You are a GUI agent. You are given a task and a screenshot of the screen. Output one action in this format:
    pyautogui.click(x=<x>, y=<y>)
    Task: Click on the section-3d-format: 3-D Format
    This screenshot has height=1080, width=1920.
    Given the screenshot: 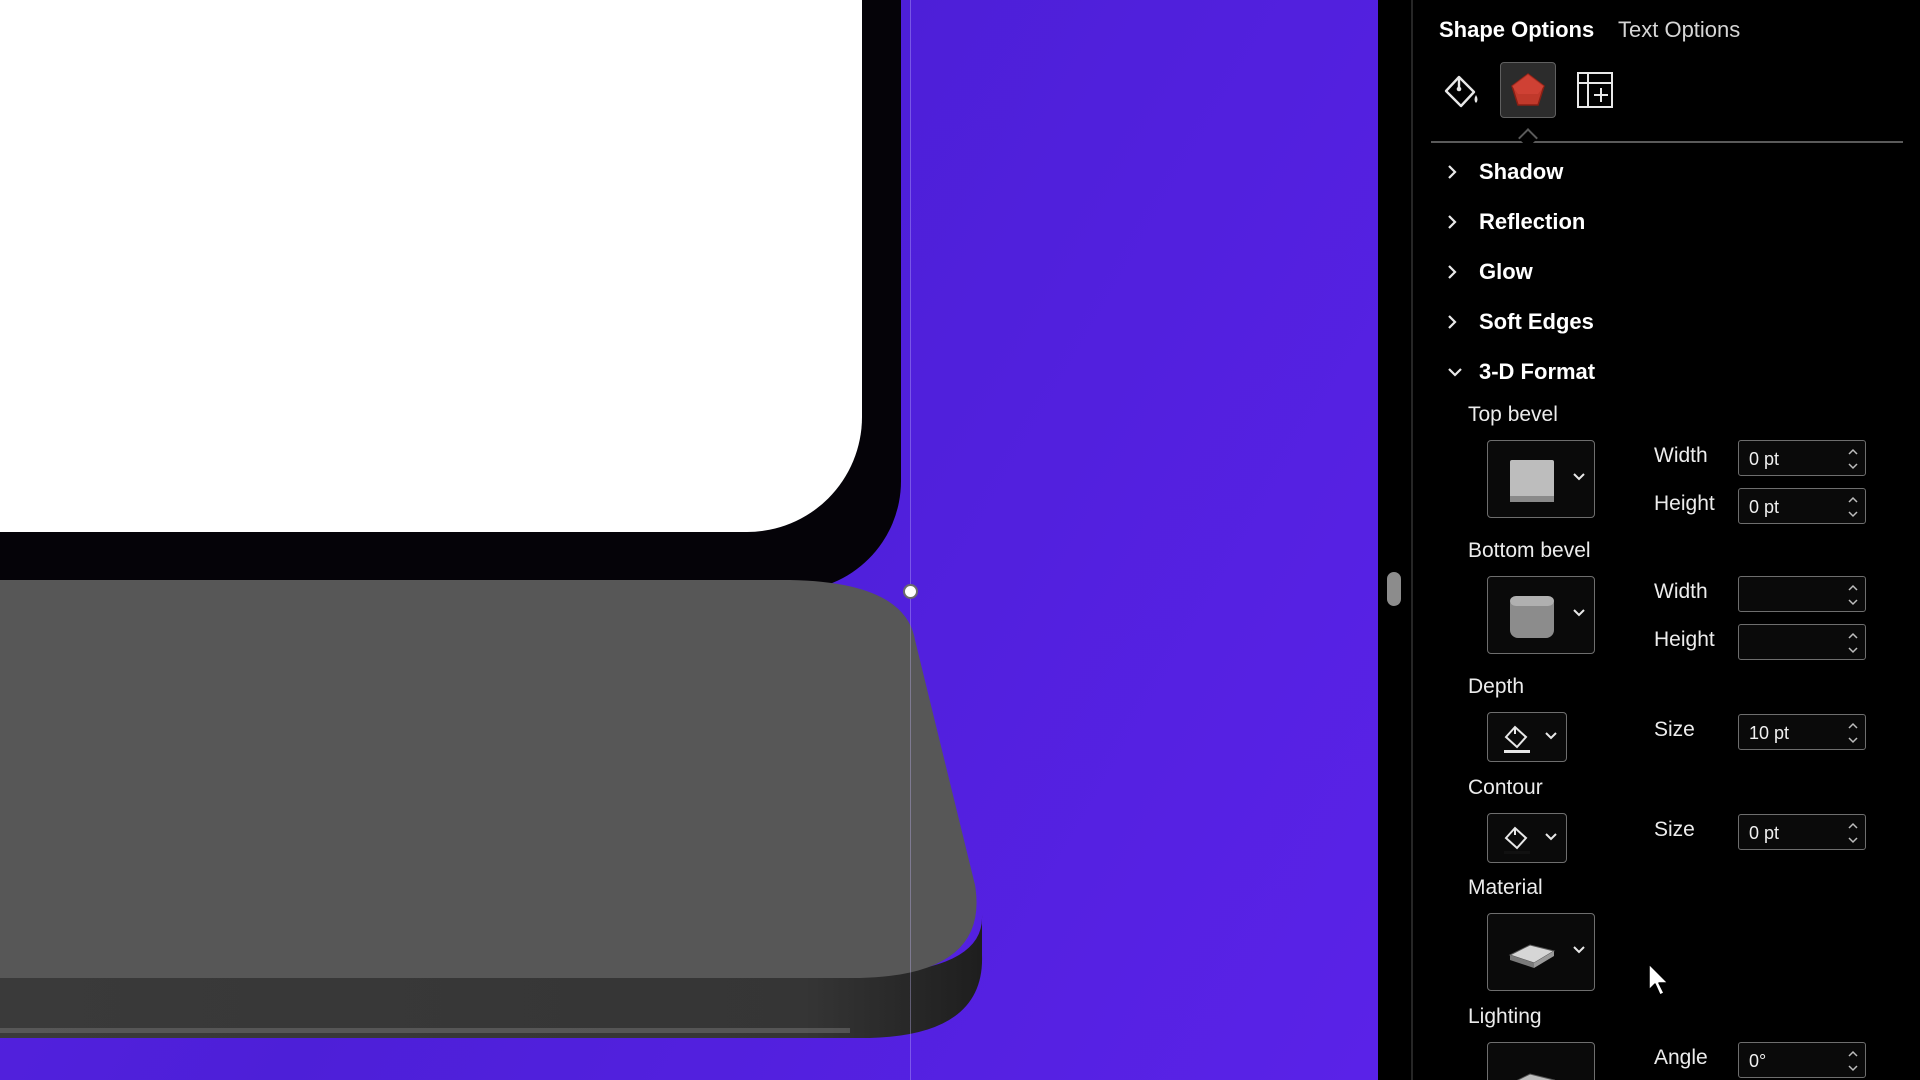 What is the action you would take?
    pyautogui.click(x=1520, y=372)
    